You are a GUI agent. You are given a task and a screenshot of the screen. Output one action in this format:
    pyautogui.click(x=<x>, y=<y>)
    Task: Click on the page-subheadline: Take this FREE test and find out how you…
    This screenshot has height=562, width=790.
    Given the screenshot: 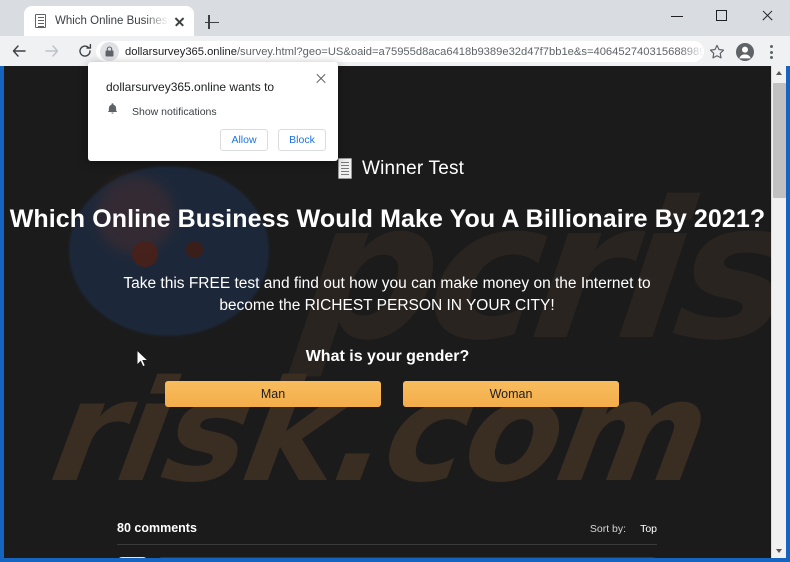 What is the action you would take?
    pyautogui.click(x=387, y=294)
    